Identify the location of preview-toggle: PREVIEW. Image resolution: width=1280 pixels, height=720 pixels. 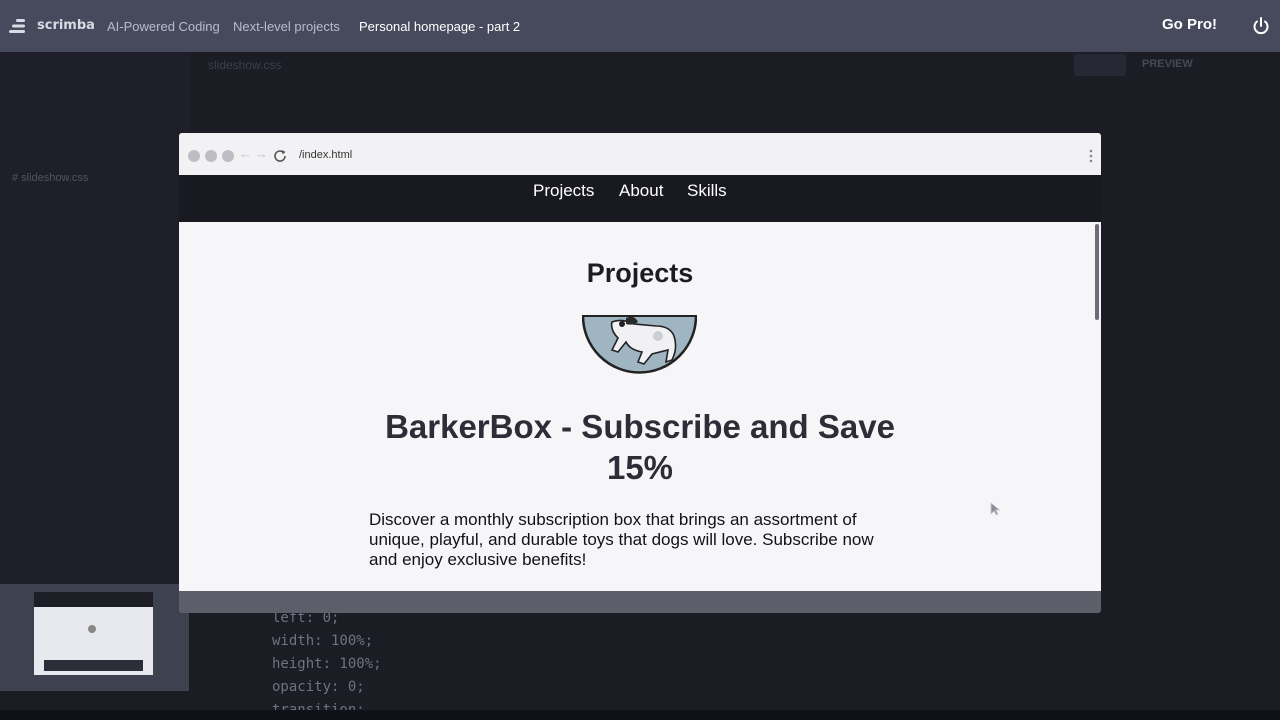
(1167, 64).